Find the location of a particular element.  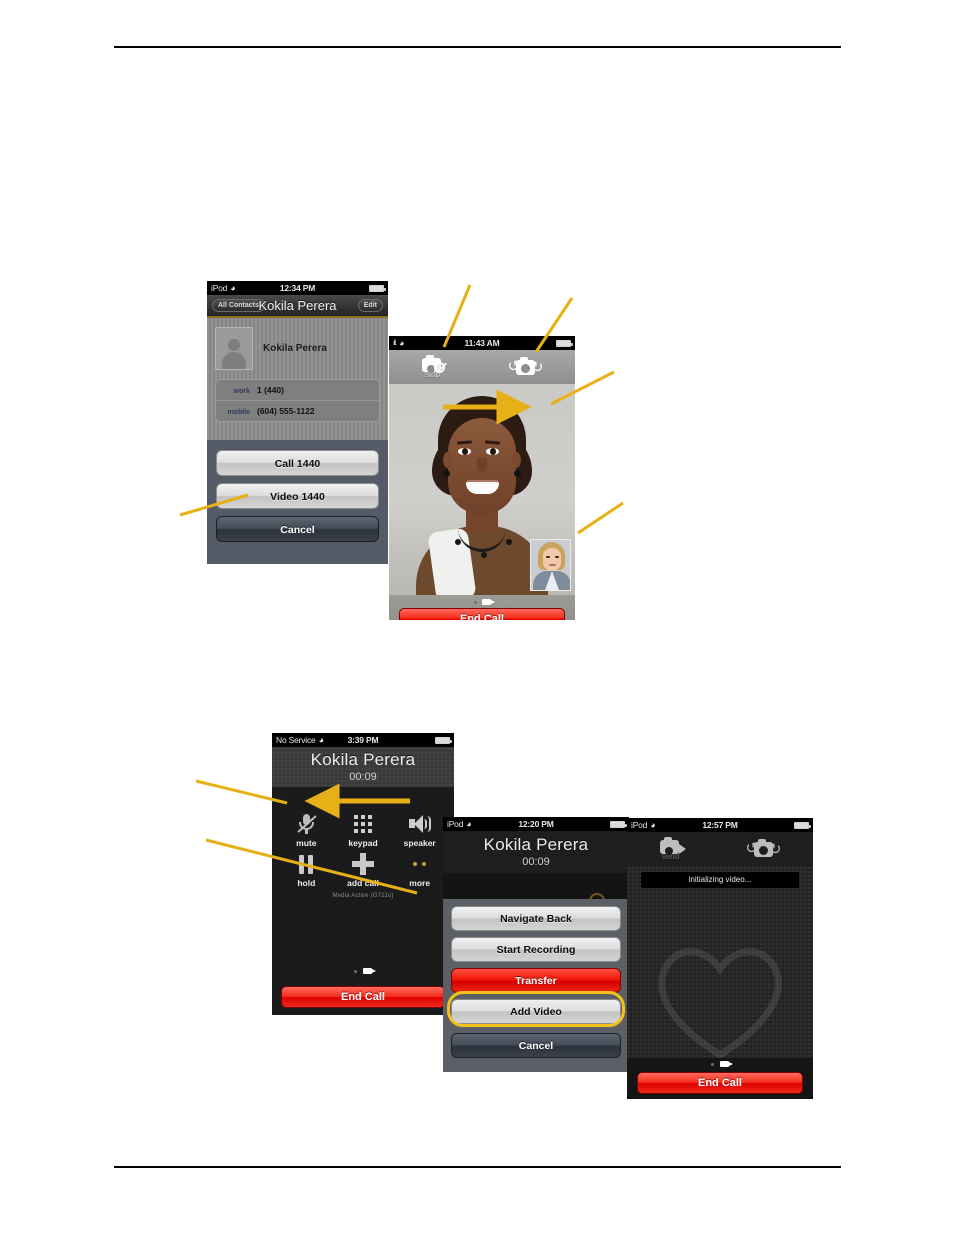

self-view-thumbnail is located at coordinates (550, 565).